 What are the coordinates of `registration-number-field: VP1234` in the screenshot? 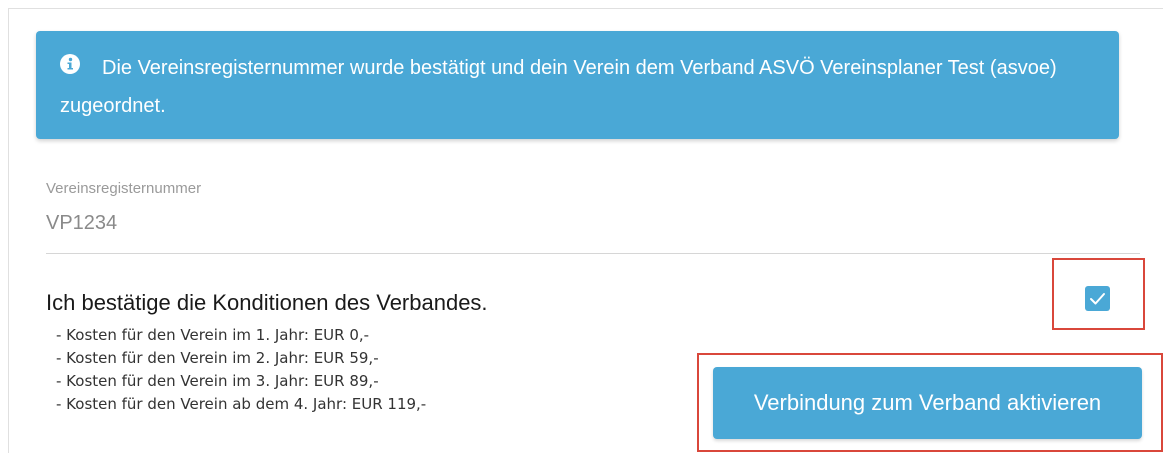 It's located at (81, 223).